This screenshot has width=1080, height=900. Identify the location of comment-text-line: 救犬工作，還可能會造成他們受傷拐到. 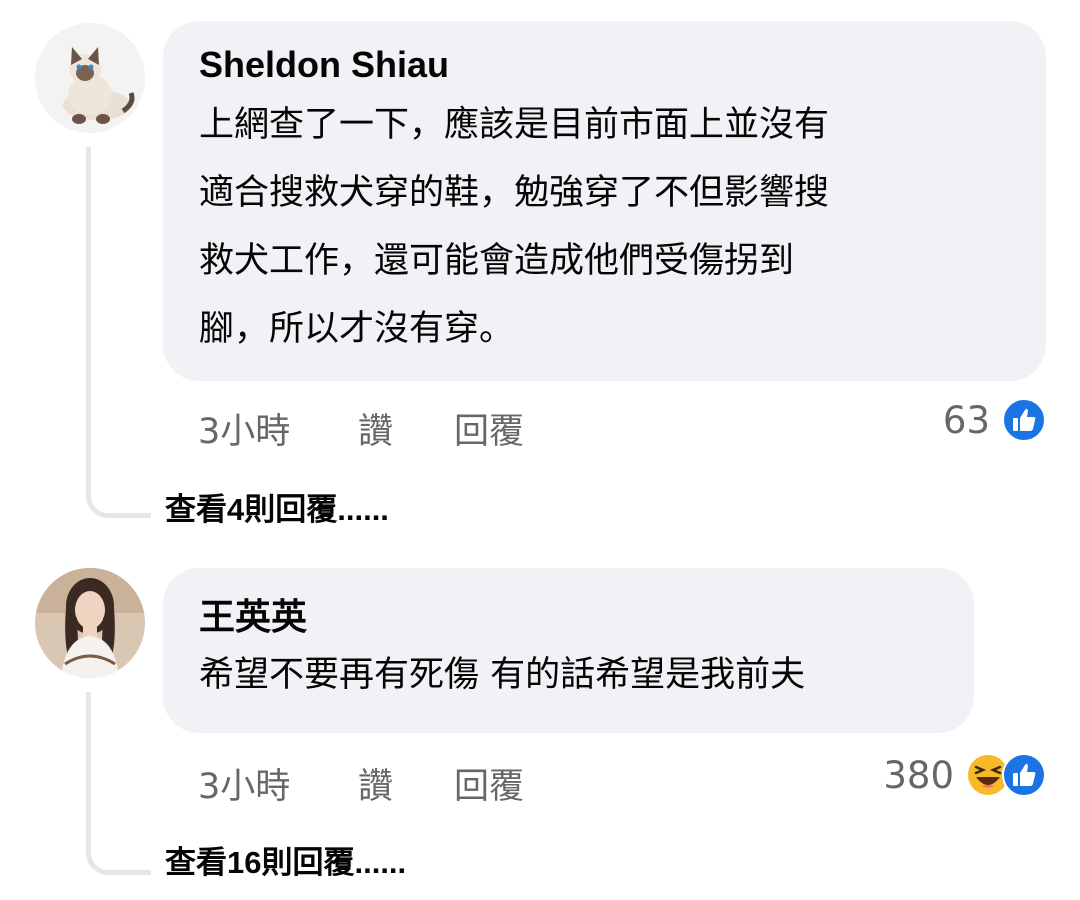
(497, 261).